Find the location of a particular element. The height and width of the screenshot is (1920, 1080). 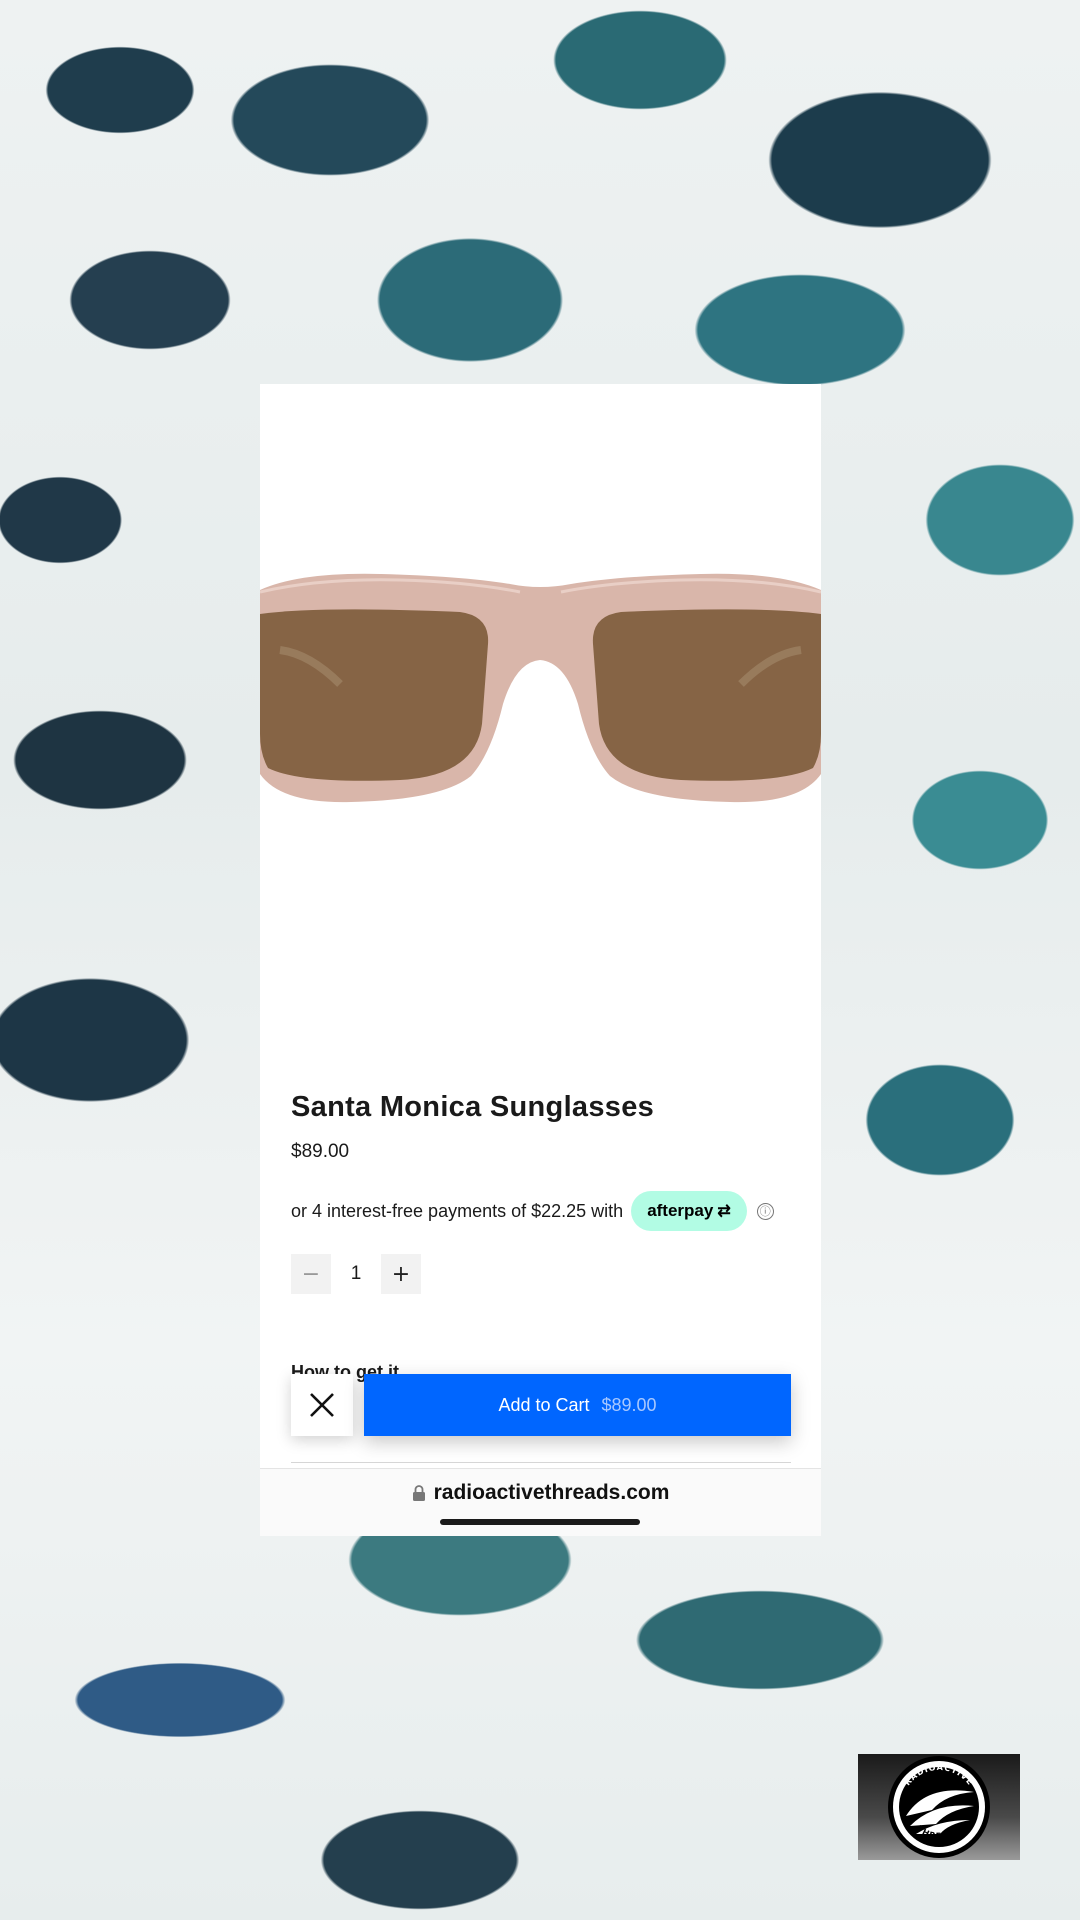

lock-icon is located at coordinates (418, 1493).